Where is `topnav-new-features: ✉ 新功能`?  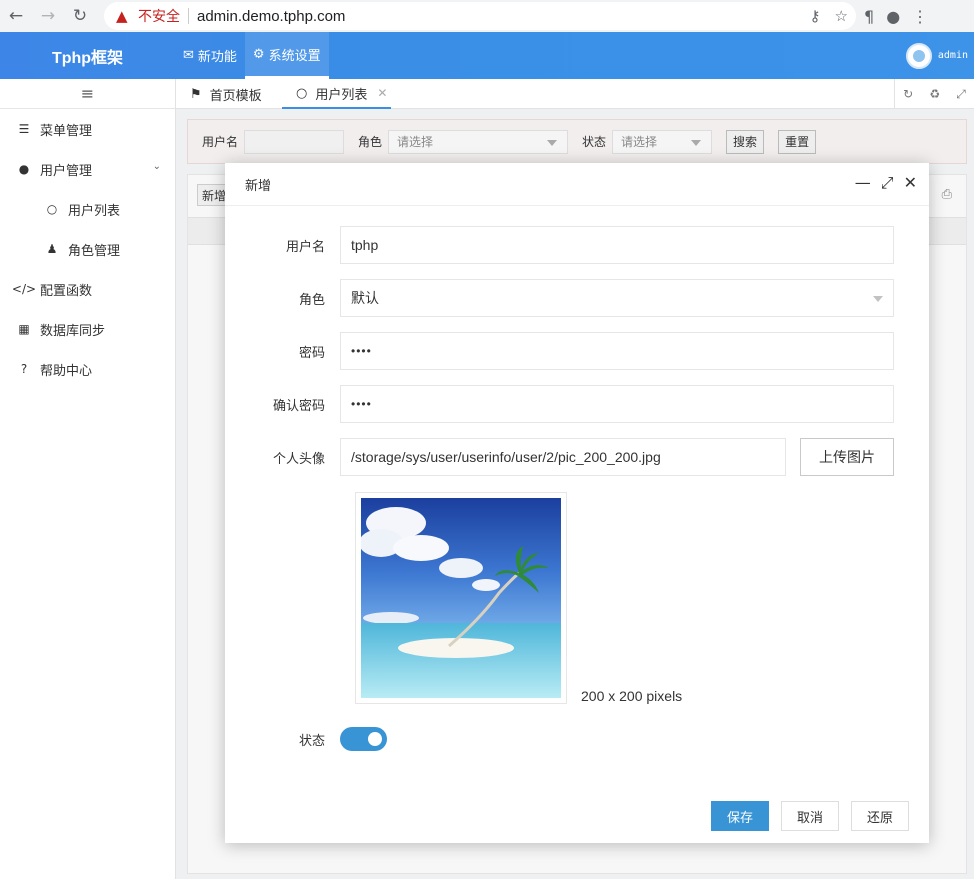
topnav-new-features: ✉ 新功能 is located at coordinates (210, 55).